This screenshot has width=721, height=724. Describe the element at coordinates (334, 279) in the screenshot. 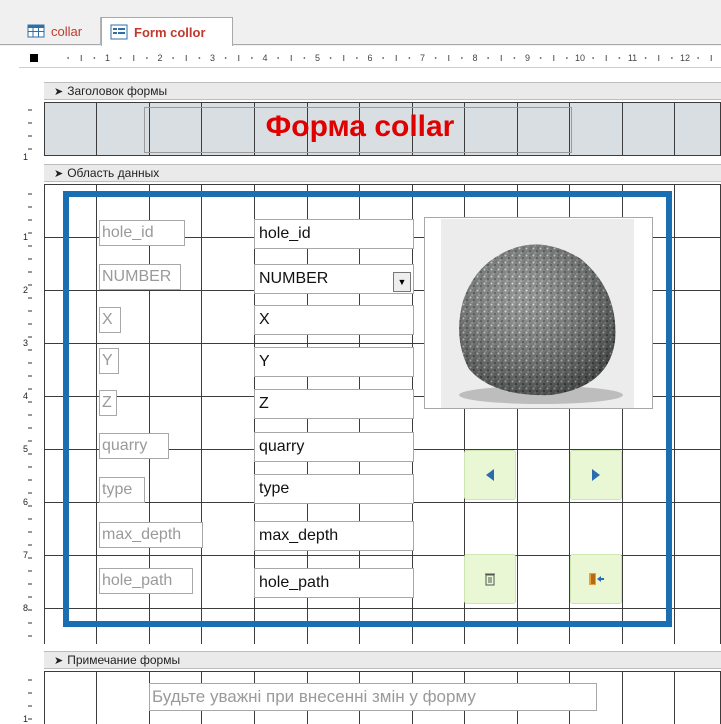

I see `field-number-combobox: NUMBER` at that location.